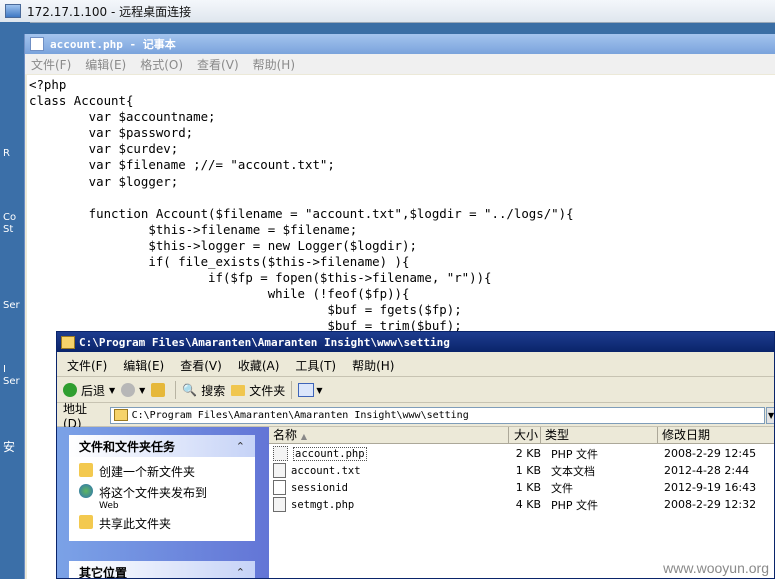 The height and width of the screenshot is (579, 775). Describe the element at coordinates (389, 435) in the screenshot. I see `column-name: 名称 ▲` at that location.